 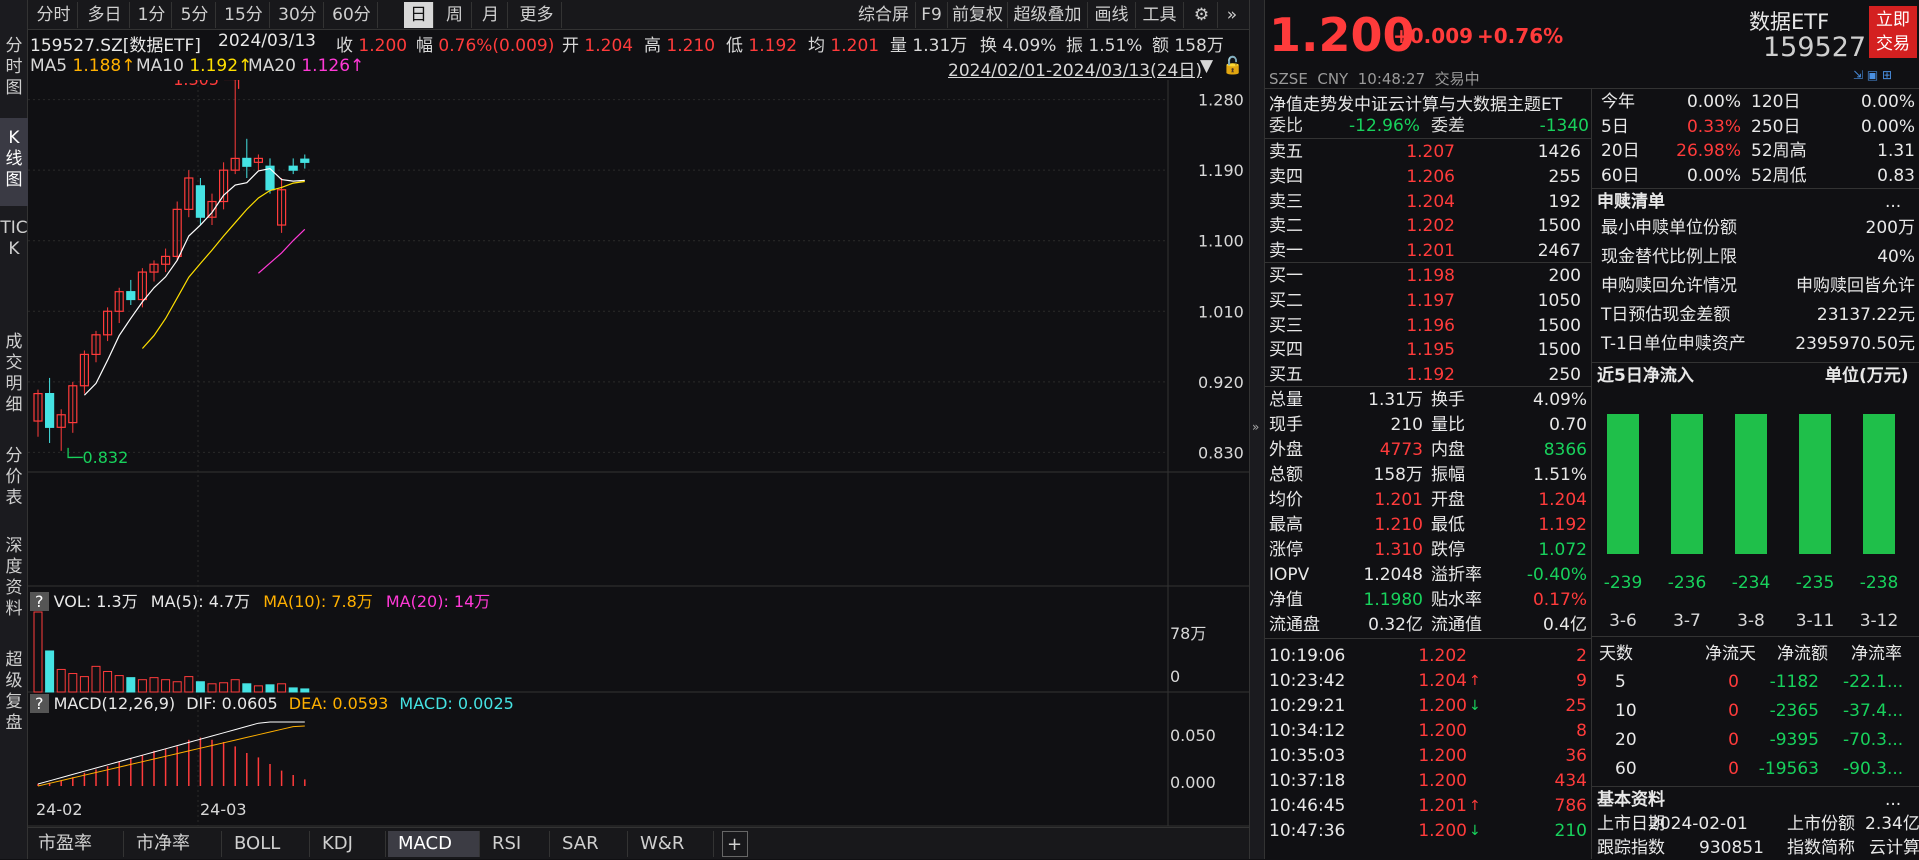 I want to click on inflow-value: -234, so click(x=1751, y=583).